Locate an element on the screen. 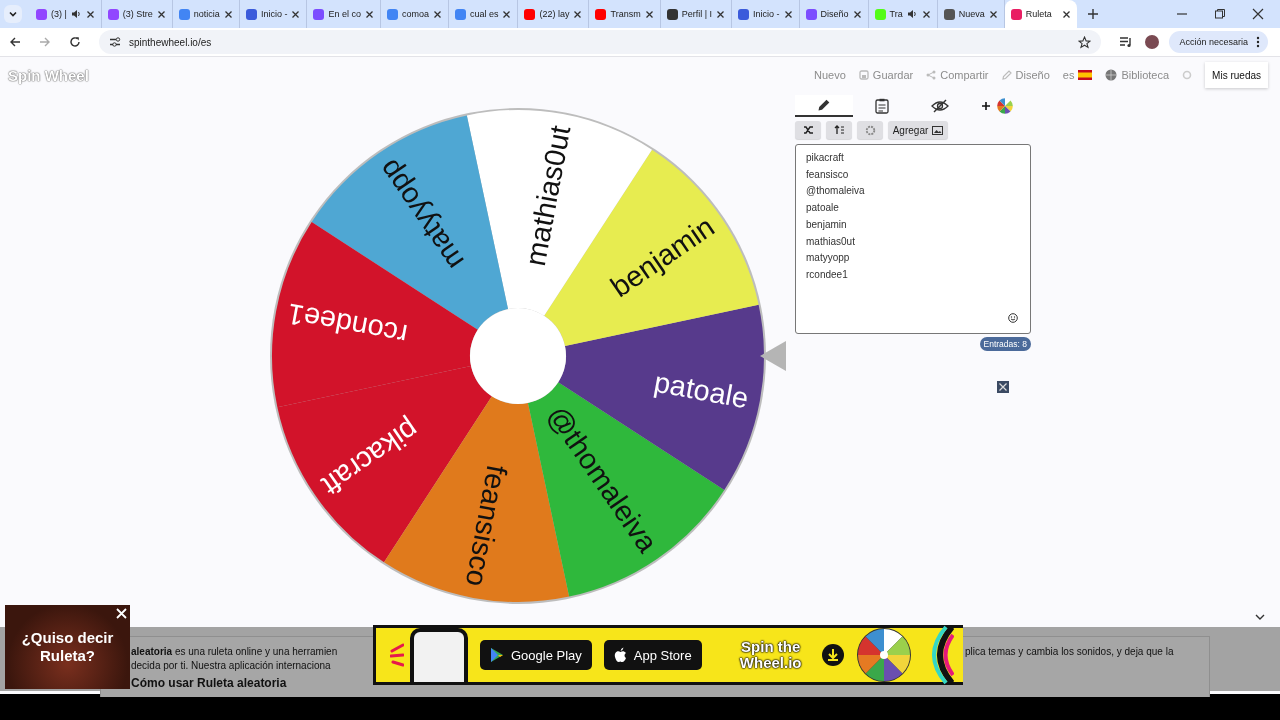 The height and width of the screenshot is (720, 1280). google-play-button: Google Play is located at coordinates (536, 655).